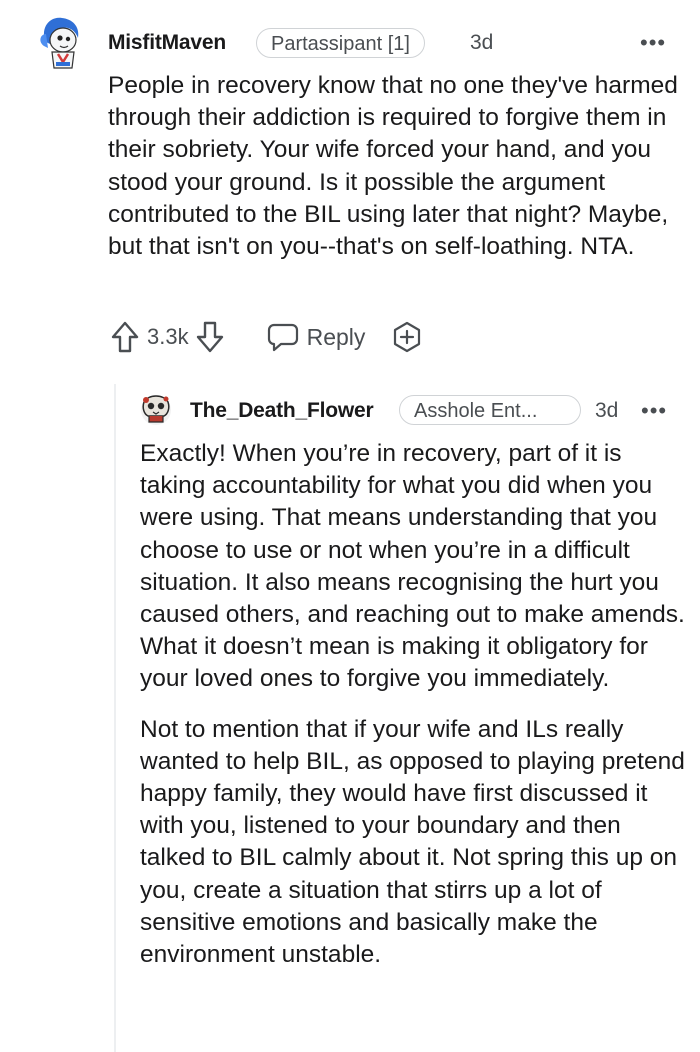 The width and height of the screenshot is (700, 1052). Describe the element at coordinates (168, 336) in the screenshot. I see `vote-count: 3.3k` at that location.